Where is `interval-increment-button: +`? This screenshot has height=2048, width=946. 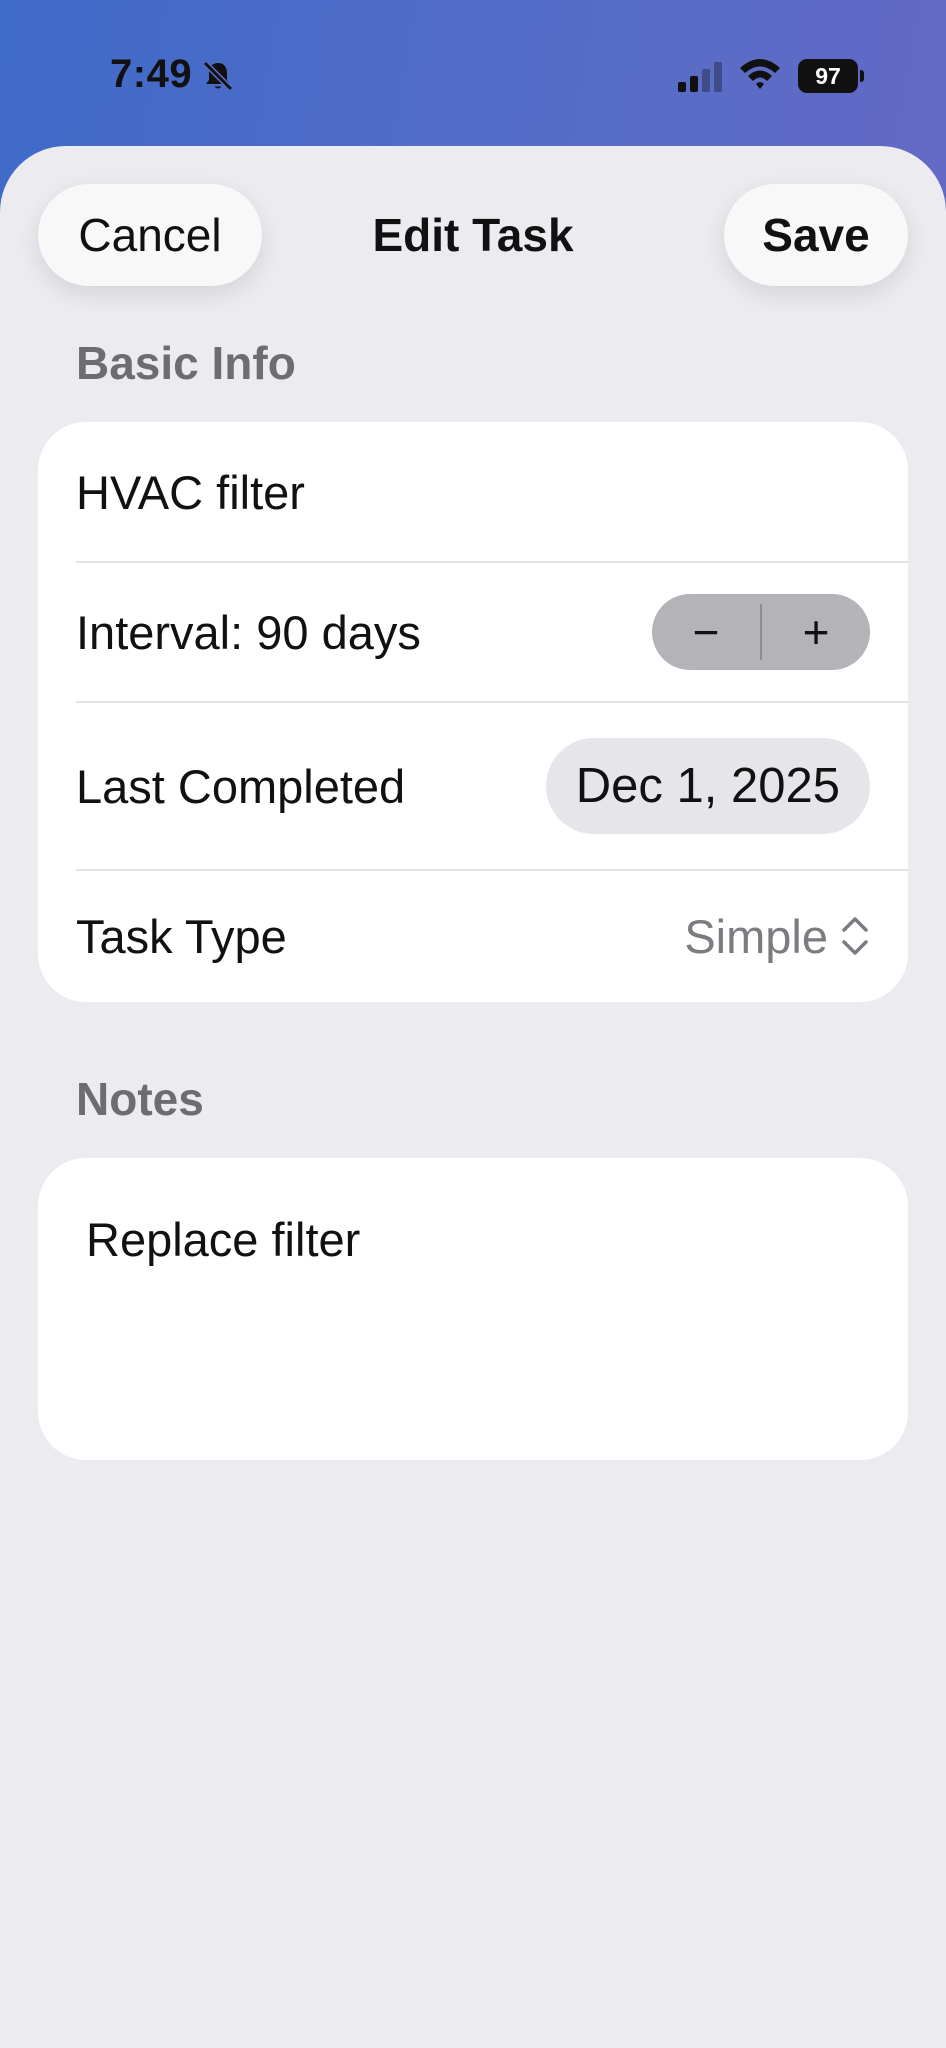
interval-increment-button: + is located at coordinates (816, 632).